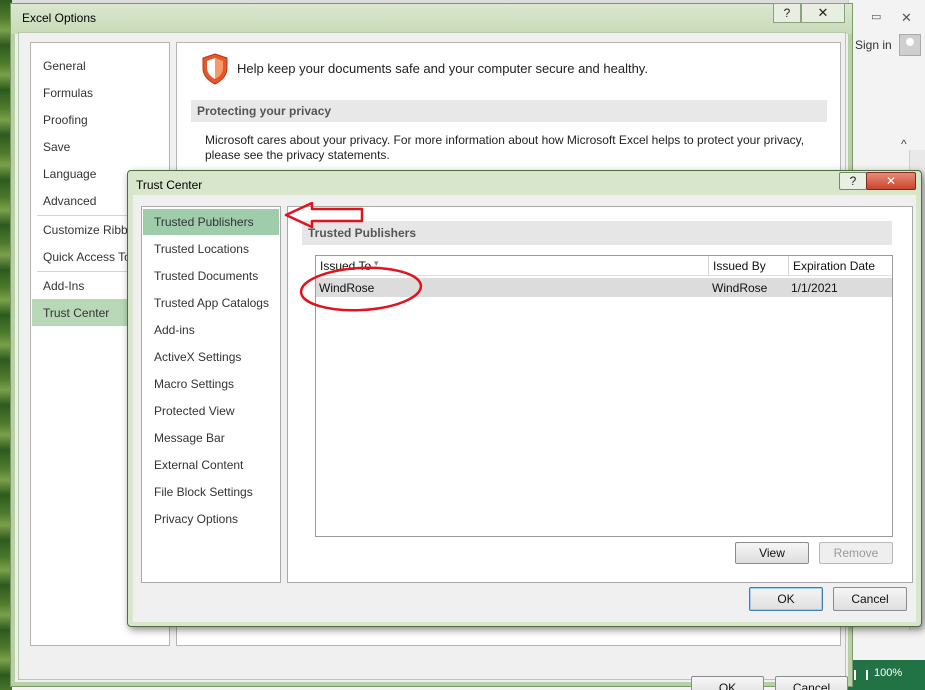 This screenshot has height=690, width=925. Describe the element at coordinates (904, 144) in the screenshot. I see `chevron-up-icon: ^` at that location.